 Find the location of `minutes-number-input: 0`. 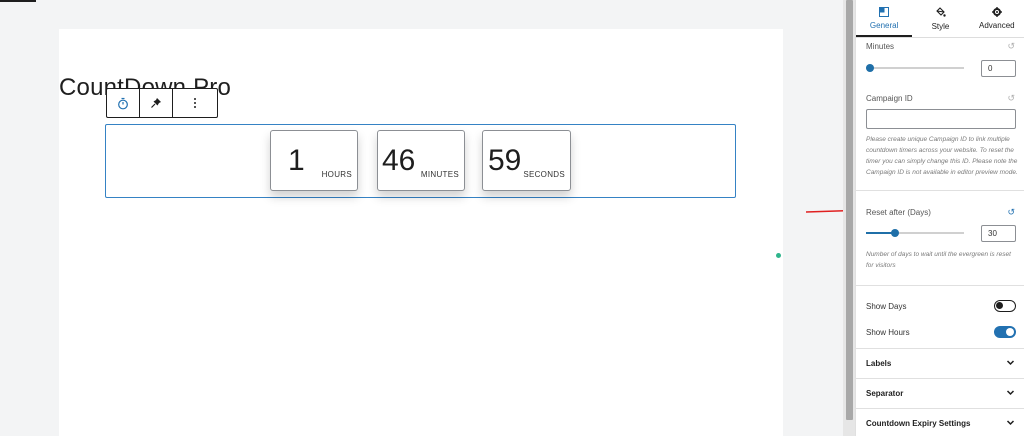

minutes-number-input: 0 is located at coordinates (998, 68).